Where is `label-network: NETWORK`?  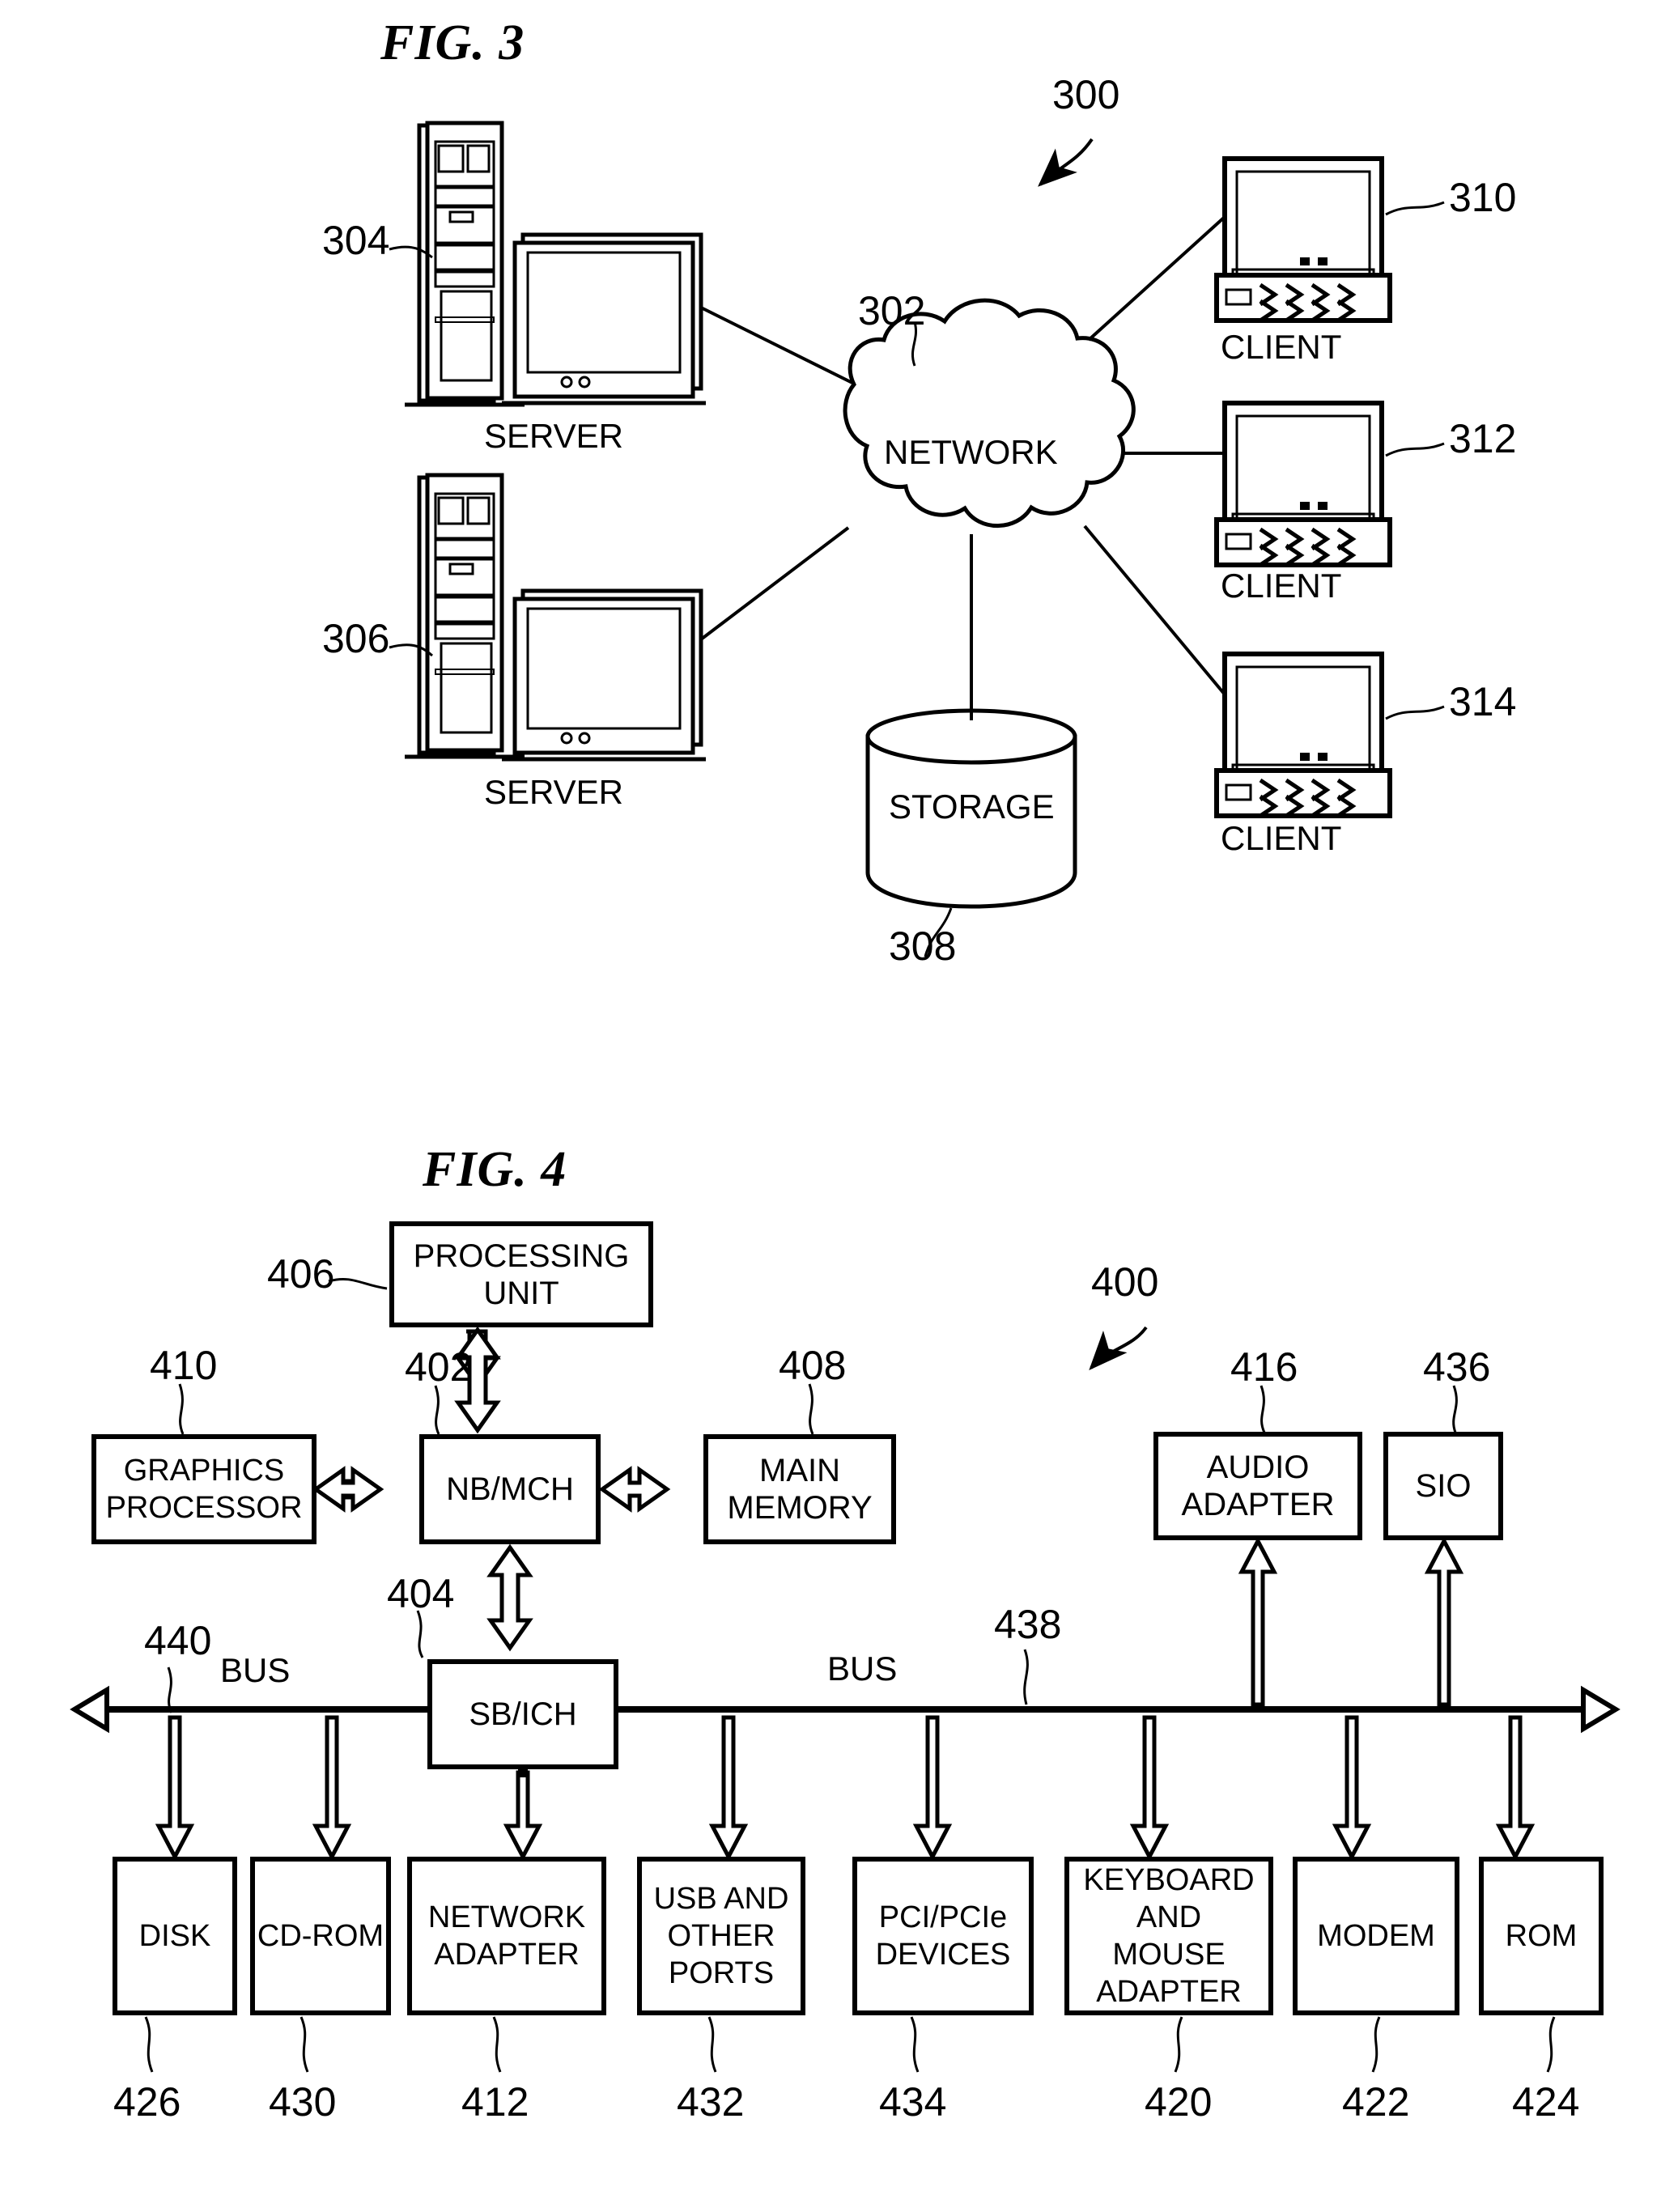 label-network: NETWORK is located at coordinates (971, 452).